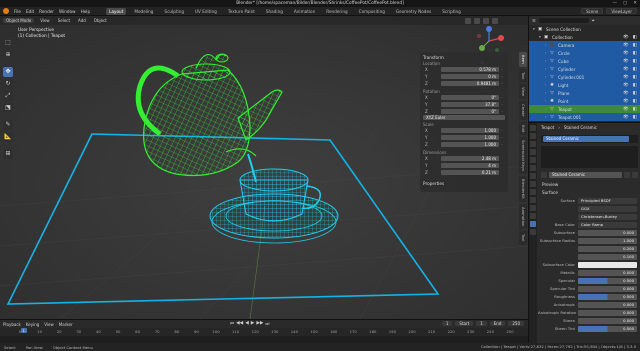 The image size is (640, 351). What do you see at coordinates (82, 20) in the screenshot?
I see `menu-add: Add` at bounding box center [82, 20].